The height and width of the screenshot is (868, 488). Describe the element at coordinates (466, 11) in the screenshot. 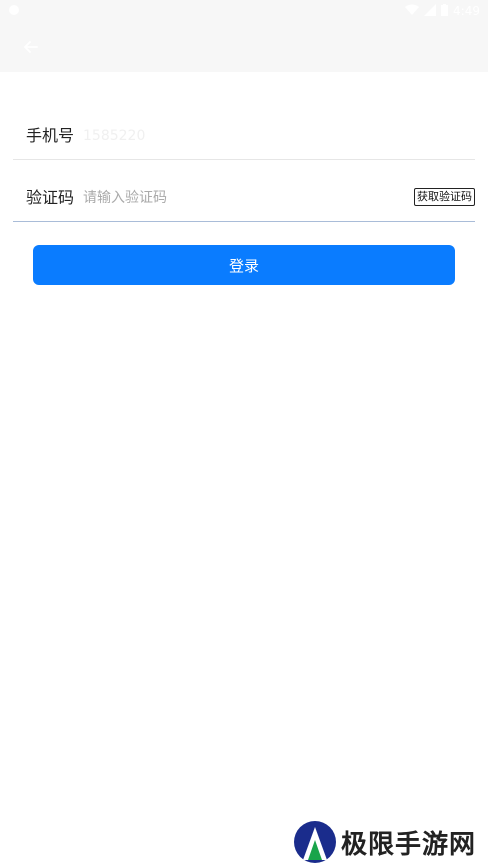

I see `status-time: 4:49` at that location.